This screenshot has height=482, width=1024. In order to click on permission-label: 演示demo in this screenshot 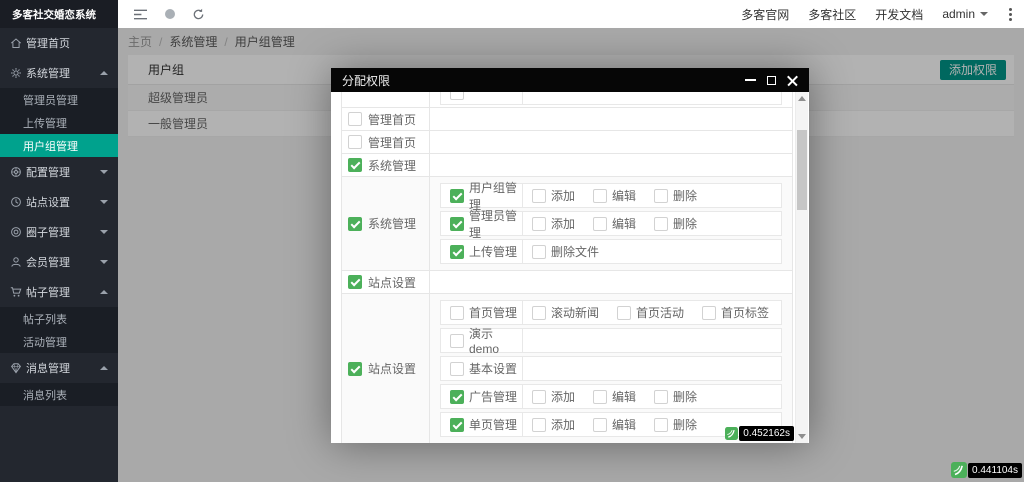, I will do `click(484, 341)`.